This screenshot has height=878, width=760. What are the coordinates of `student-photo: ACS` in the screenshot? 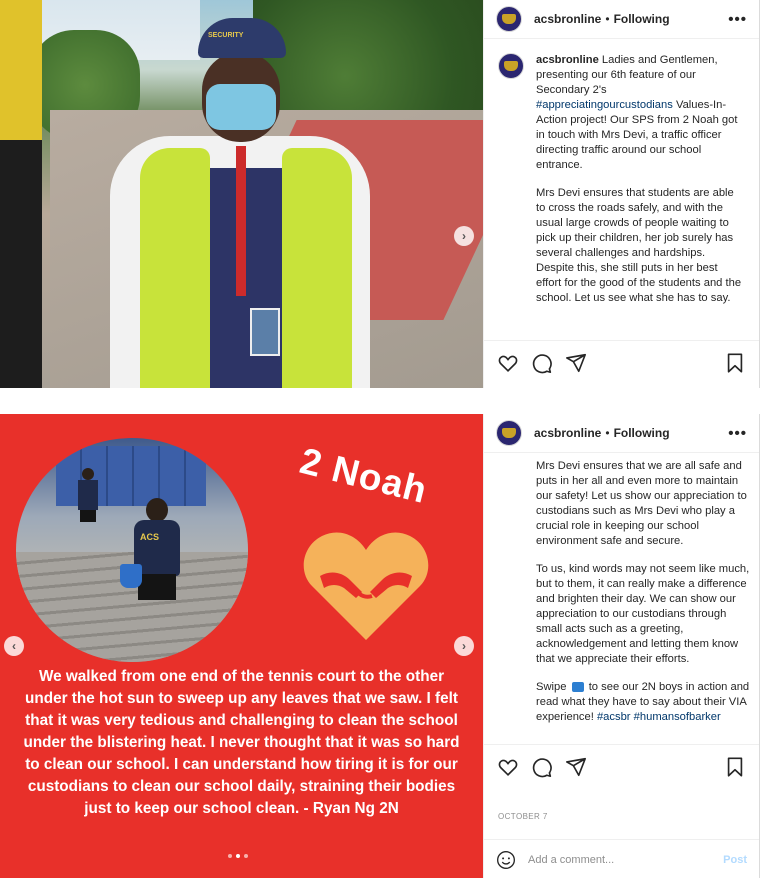 It's located at (132, 550).